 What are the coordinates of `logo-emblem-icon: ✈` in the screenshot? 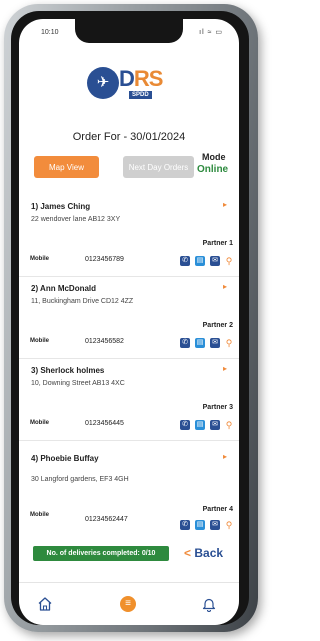 It's located at (103, 83).